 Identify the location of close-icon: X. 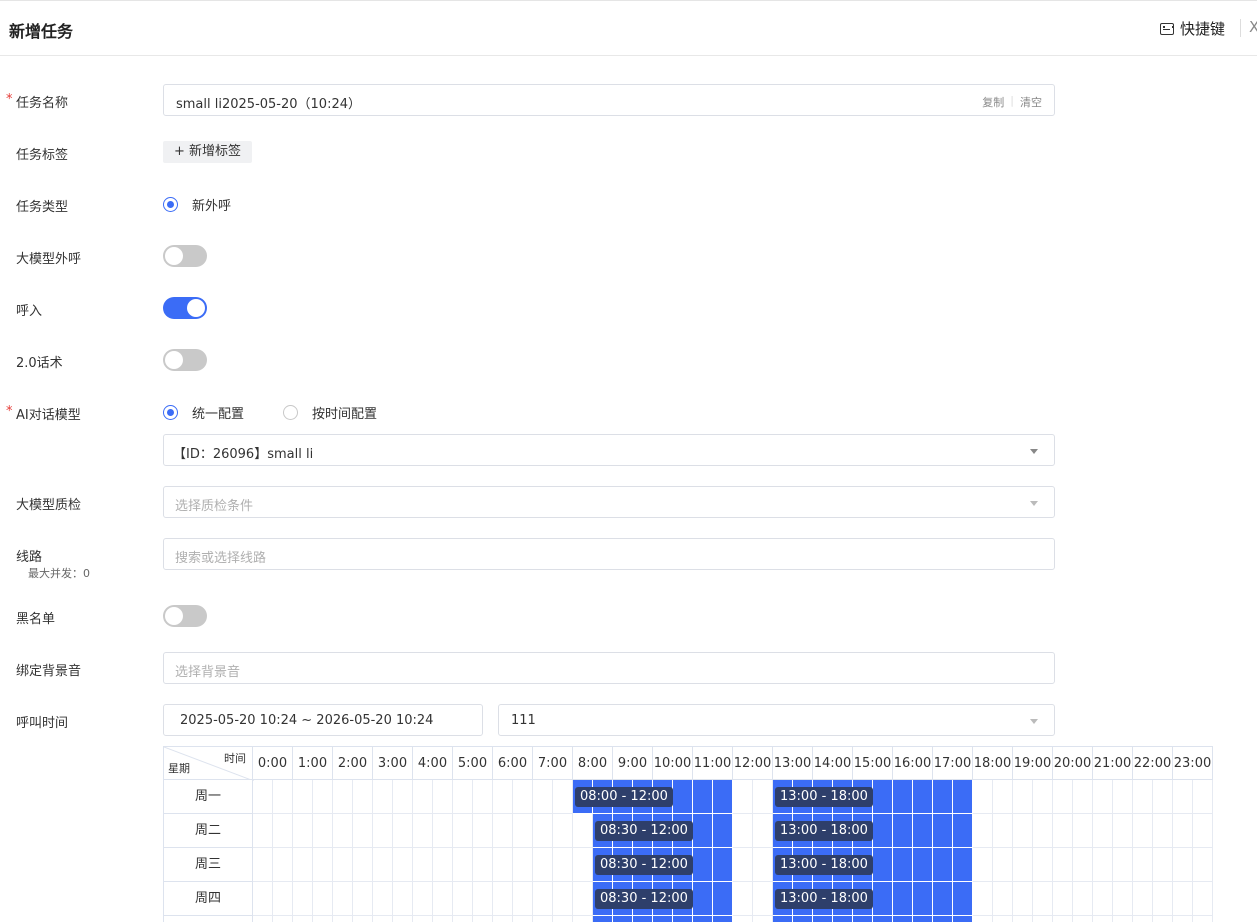
(1253, 27).